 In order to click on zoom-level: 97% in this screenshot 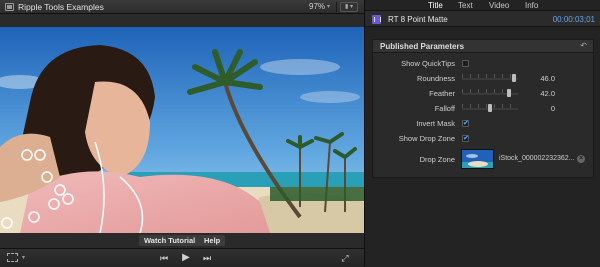, I will do `click(317, 6)`.